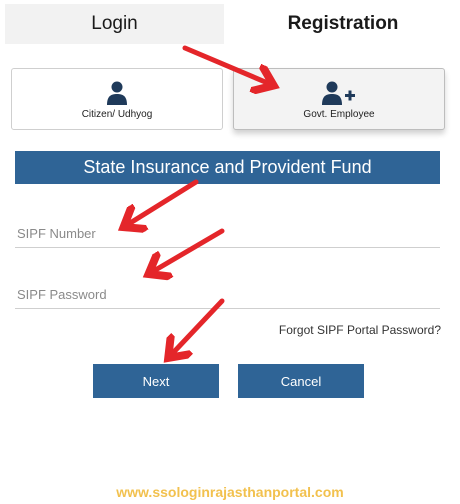 The width and height of the screenshot is (460, 504). Describe the element at coordinates (343, 24) in the screenshot. I see `tab-registration: Registration` at that location.